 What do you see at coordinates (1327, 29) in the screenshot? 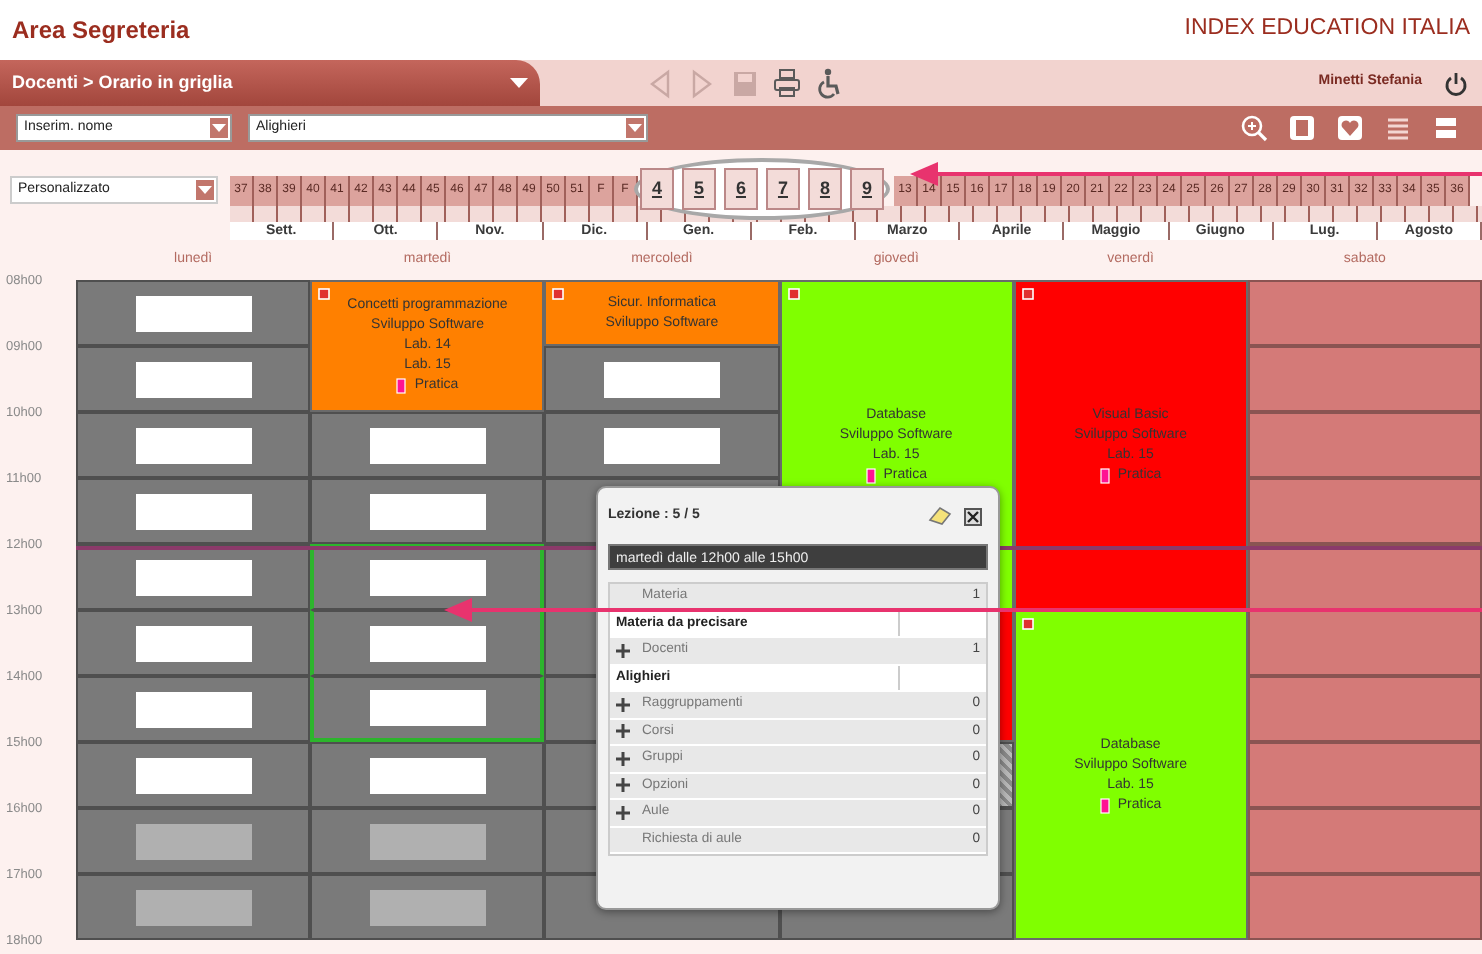
I see `brand-name: INDEX EDUCATION ITALIA` at bounding box center [1327, 29].